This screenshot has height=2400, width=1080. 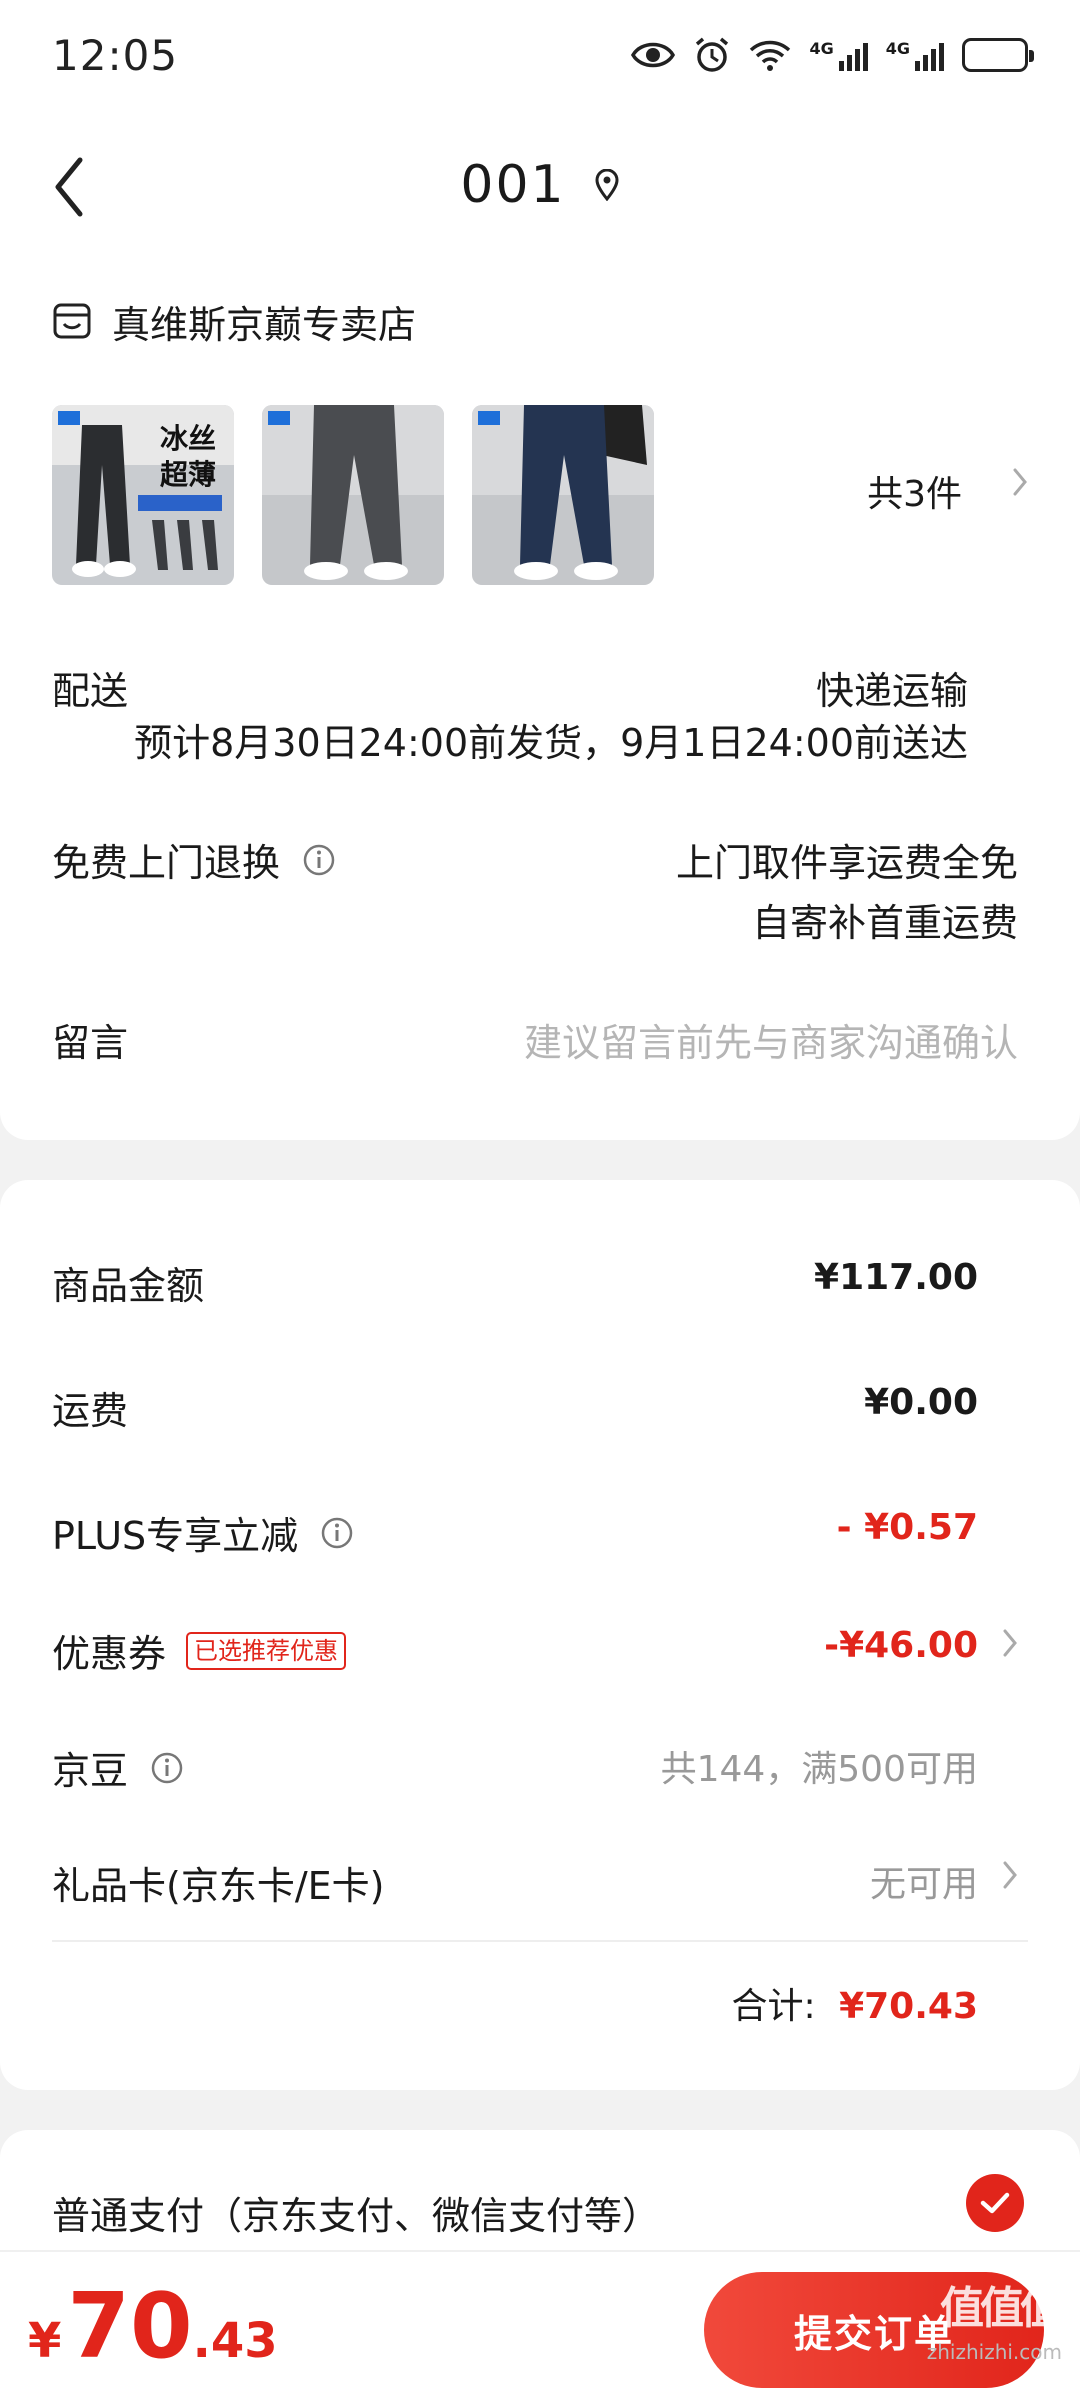 What do you see at coordinates (908, 2006) in the screenshot?
I see `total-value: ¥70.43` at bounding box center [908, 2006].